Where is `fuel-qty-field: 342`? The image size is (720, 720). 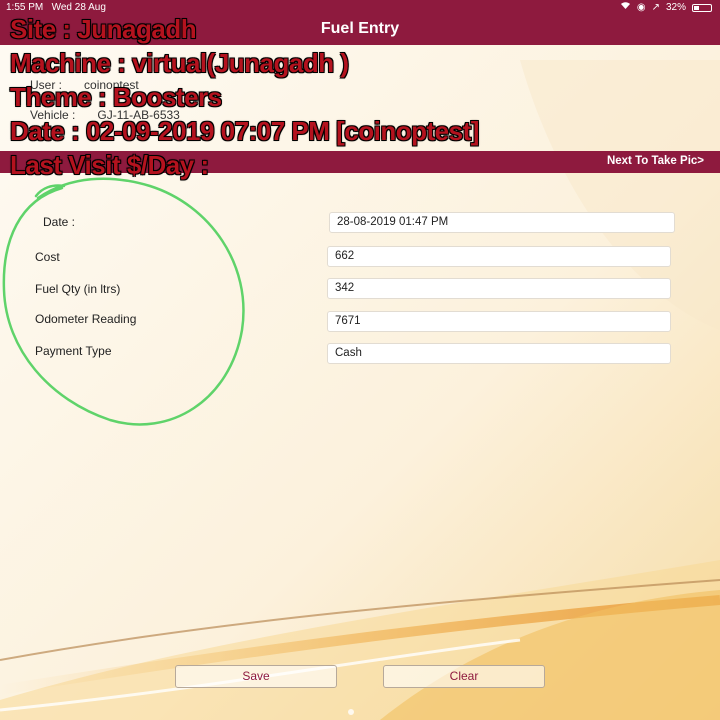 fuel-qty-field: 342 is located at coordinates (499, 288).